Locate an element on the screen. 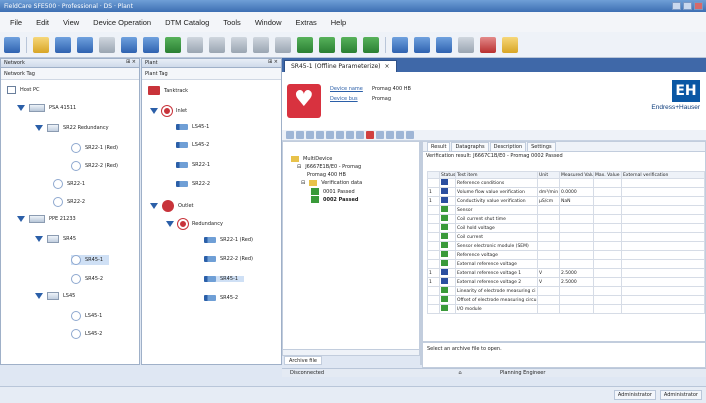 This screenshot has width=706, height=403. device-download-icon is located at coordinates (371, 44).